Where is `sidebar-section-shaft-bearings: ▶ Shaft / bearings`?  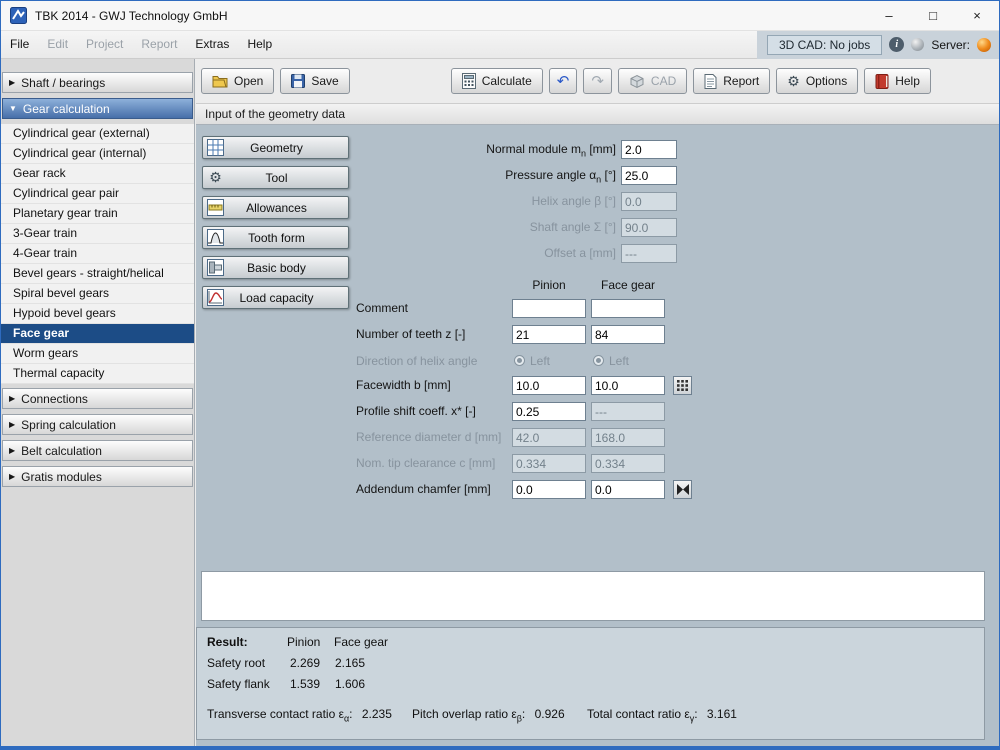 sidebar-section-shaft-bearings: ▶ Shaft / bearings is located at coordinates (97, 82).